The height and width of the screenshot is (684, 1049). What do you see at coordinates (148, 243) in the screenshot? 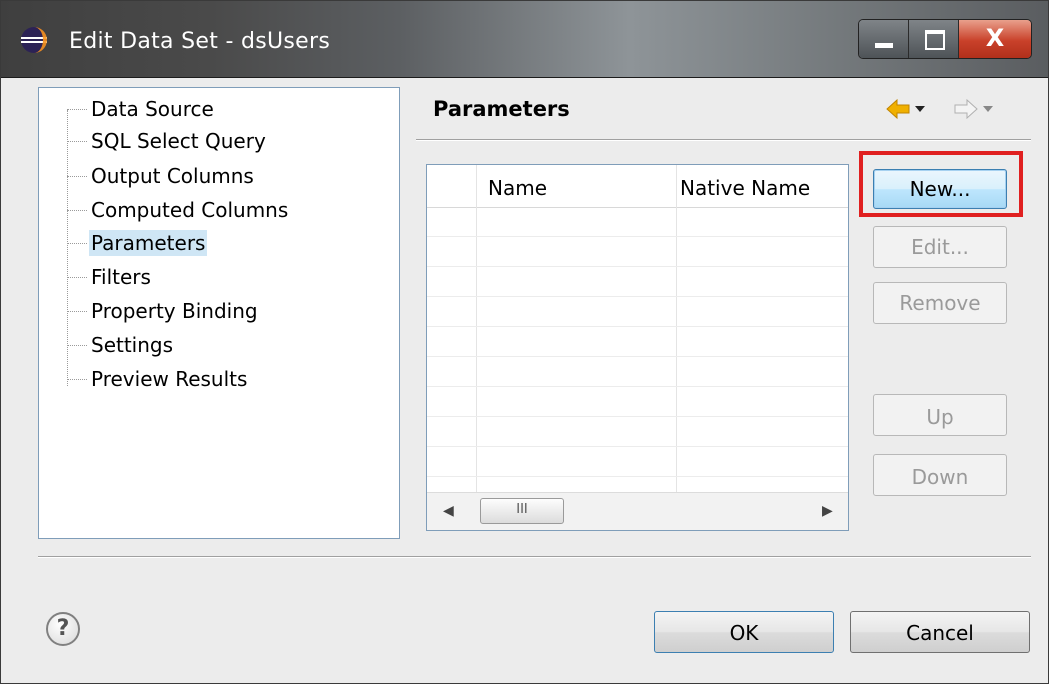
I see `tree-item-label: Parameters` at bounding box center [148, 243].